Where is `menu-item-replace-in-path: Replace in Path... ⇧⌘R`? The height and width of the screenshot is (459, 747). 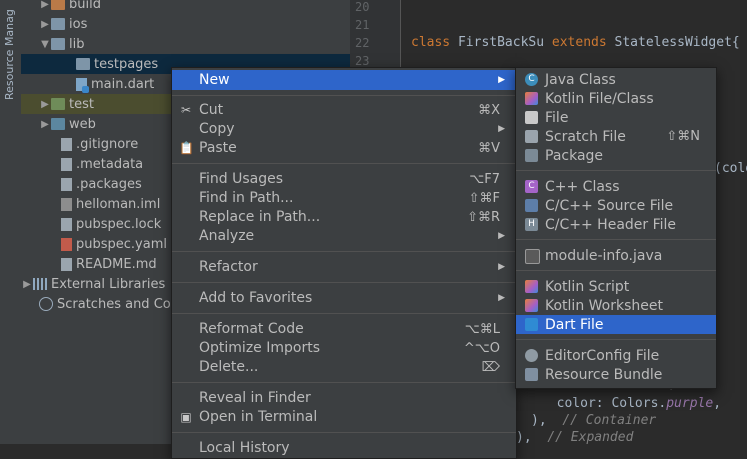
menu-item-replace-in-path: Replace in Path... ⇧⌘R is located at coordinates (344, 217).